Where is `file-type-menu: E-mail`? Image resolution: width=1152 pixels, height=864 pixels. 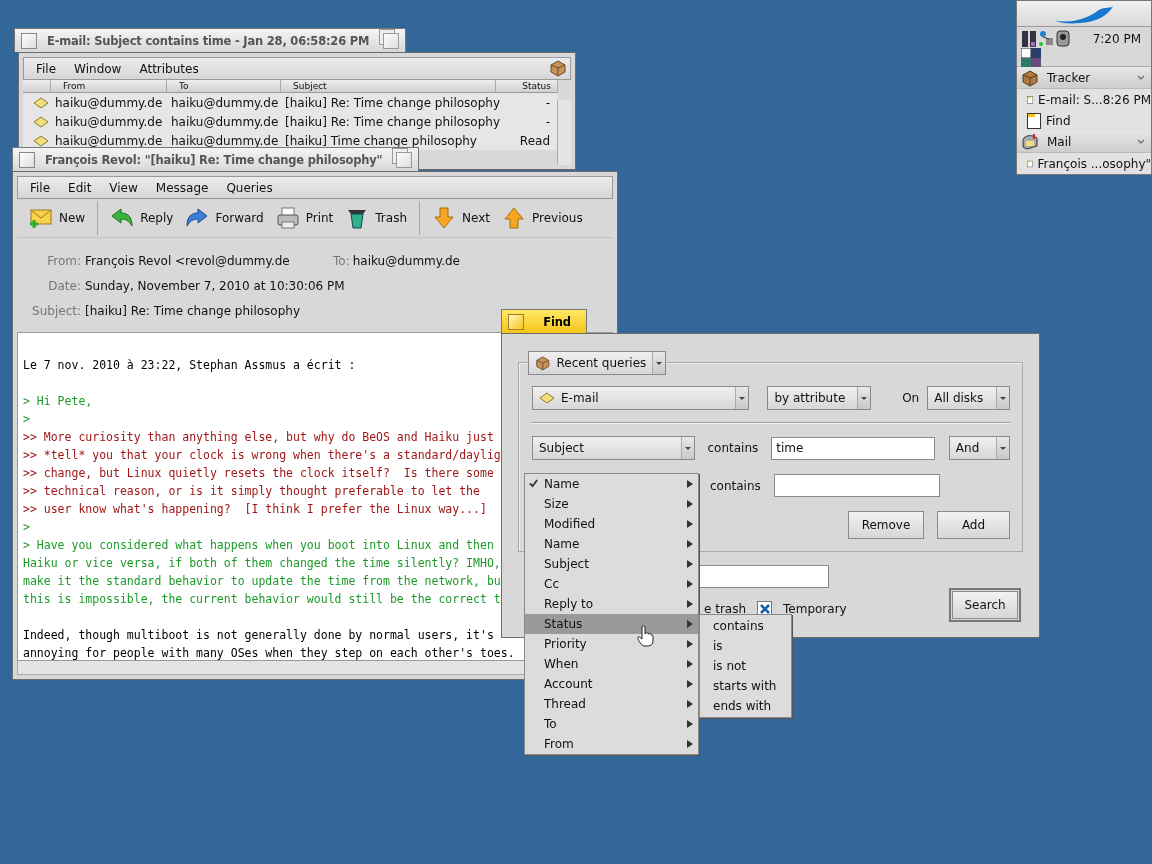
file-type-menu: E-mail is located at coordinates (641, 398).